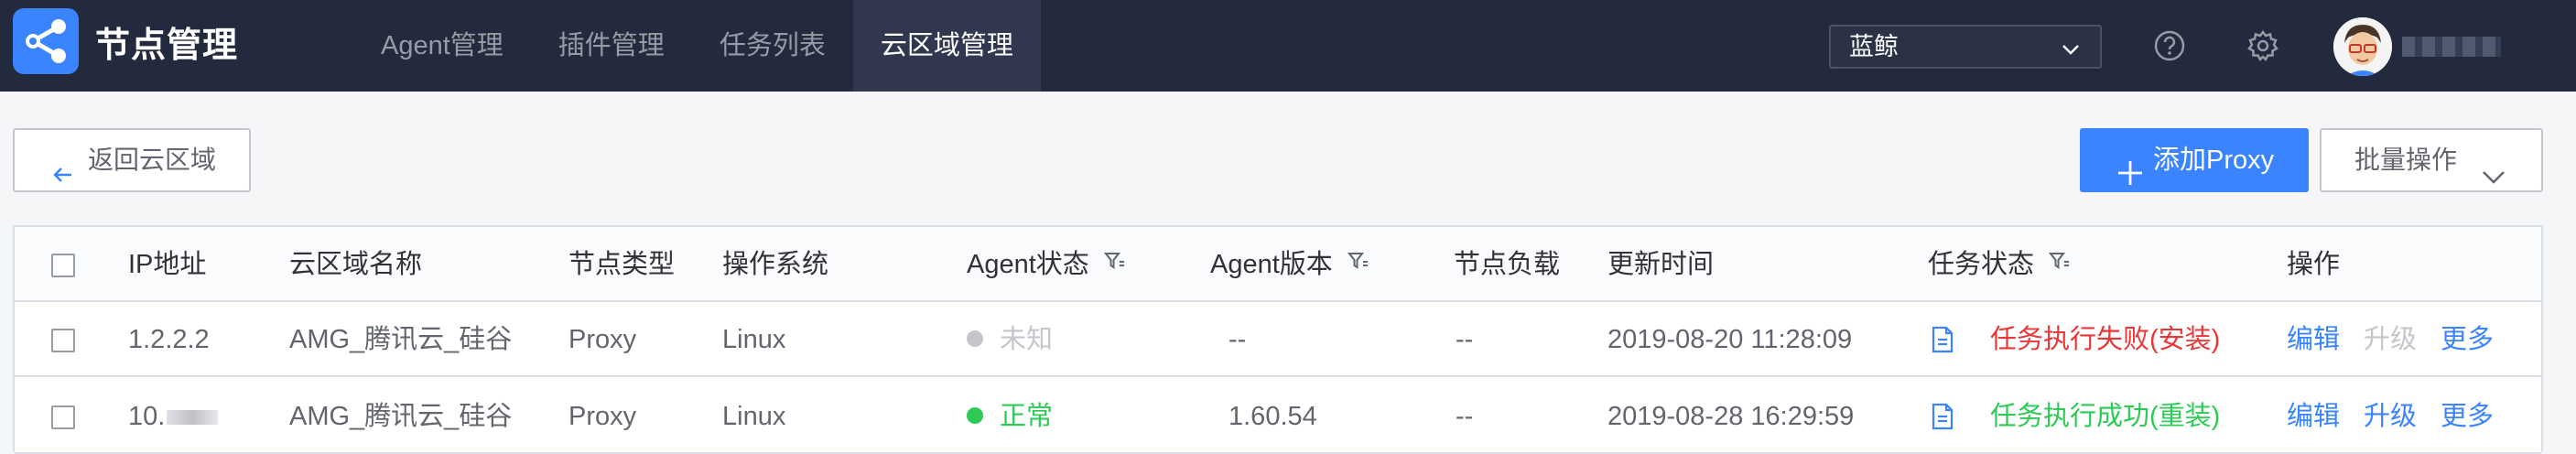  I want to click on ip-address-text: 10., so click(147, 416).